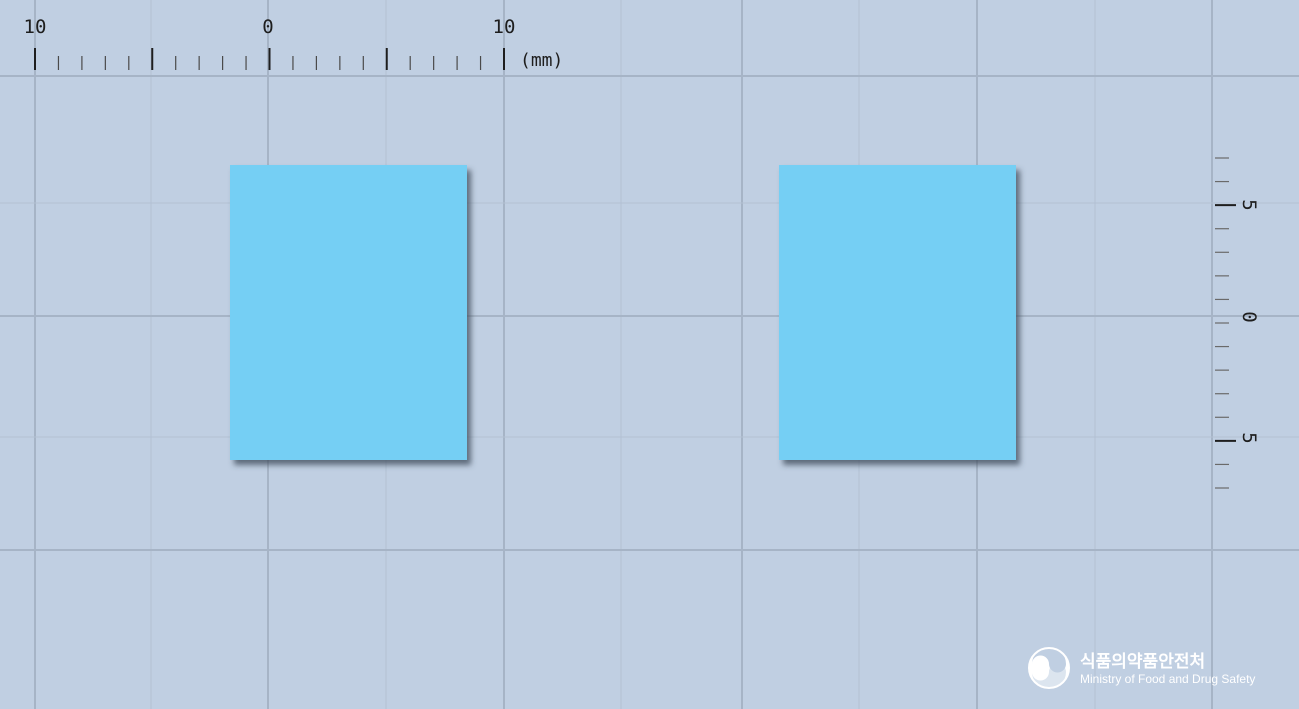 This screenshot has width=1299, height=709. I want to click on logo-english-name: Ministry of Food and Drug Safety, so click(1167, 679).